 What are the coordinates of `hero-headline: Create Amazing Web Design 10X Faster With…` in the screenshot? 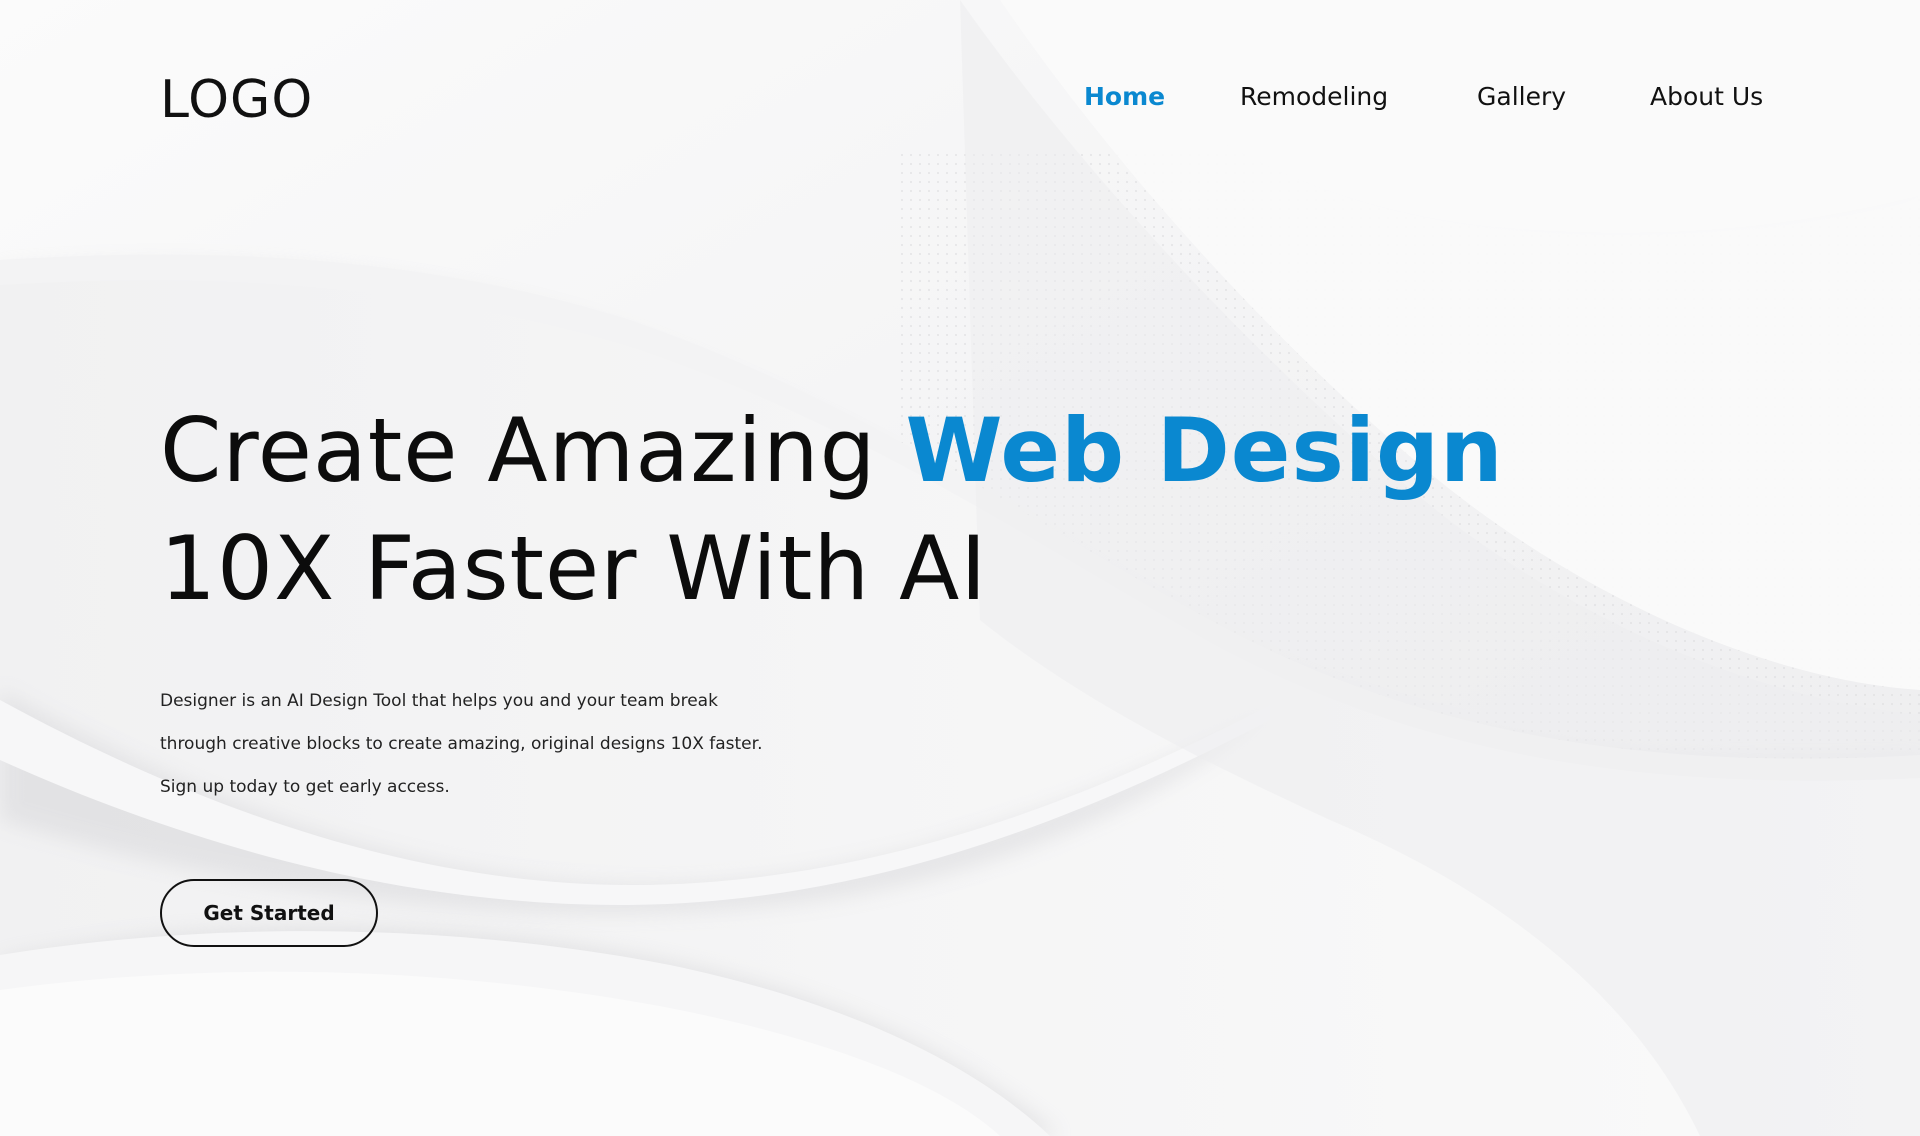 It's located at (832, 510).